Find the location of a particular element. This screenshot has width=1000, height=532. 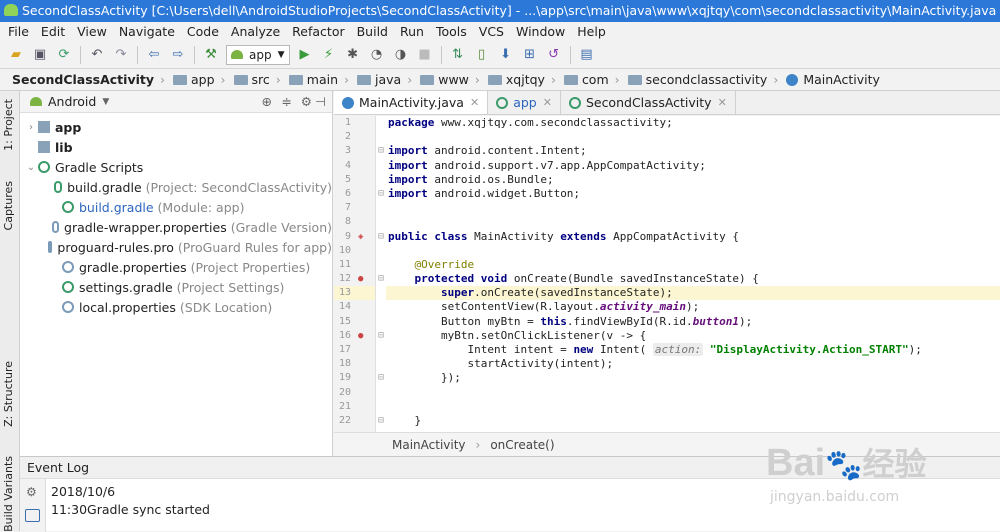

tree-item: › app is located at coordinates (176, 127).